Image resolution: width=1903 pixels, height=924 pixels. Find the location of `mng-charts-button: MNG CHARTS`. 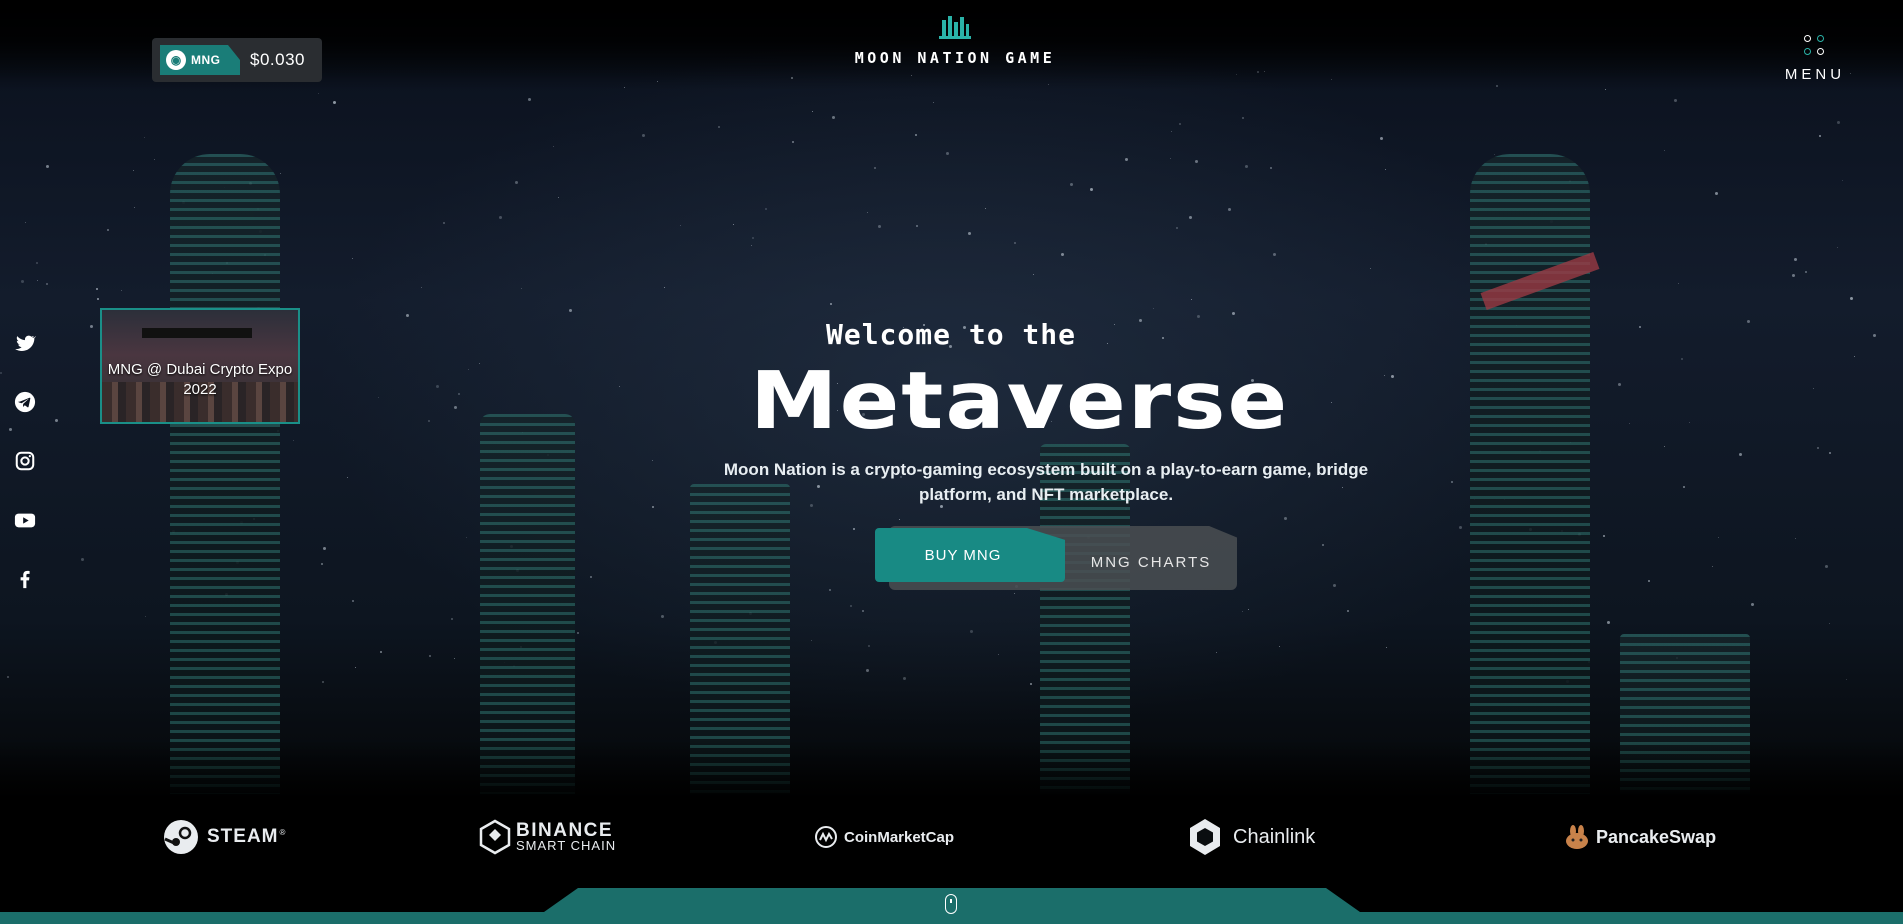

mng-charts-button: MNG CHARTS is located at coordinates (1151, 562).